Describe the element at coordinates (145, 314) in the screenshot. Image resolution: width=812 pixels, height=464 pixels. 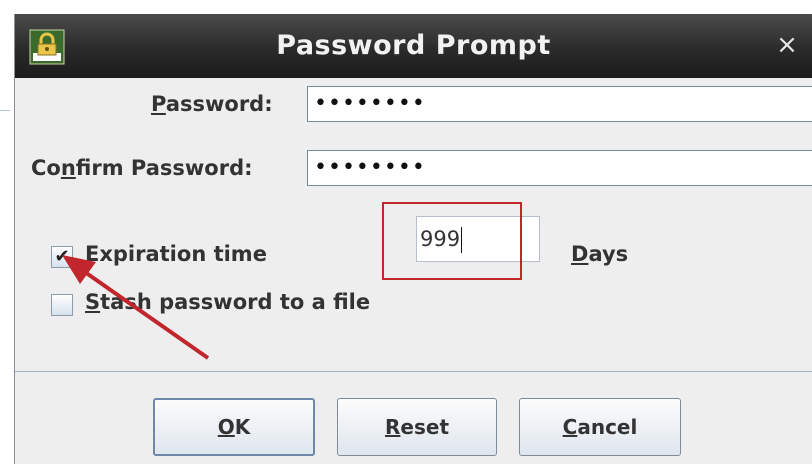
I see `annotation-arrow-shaft` at that location.